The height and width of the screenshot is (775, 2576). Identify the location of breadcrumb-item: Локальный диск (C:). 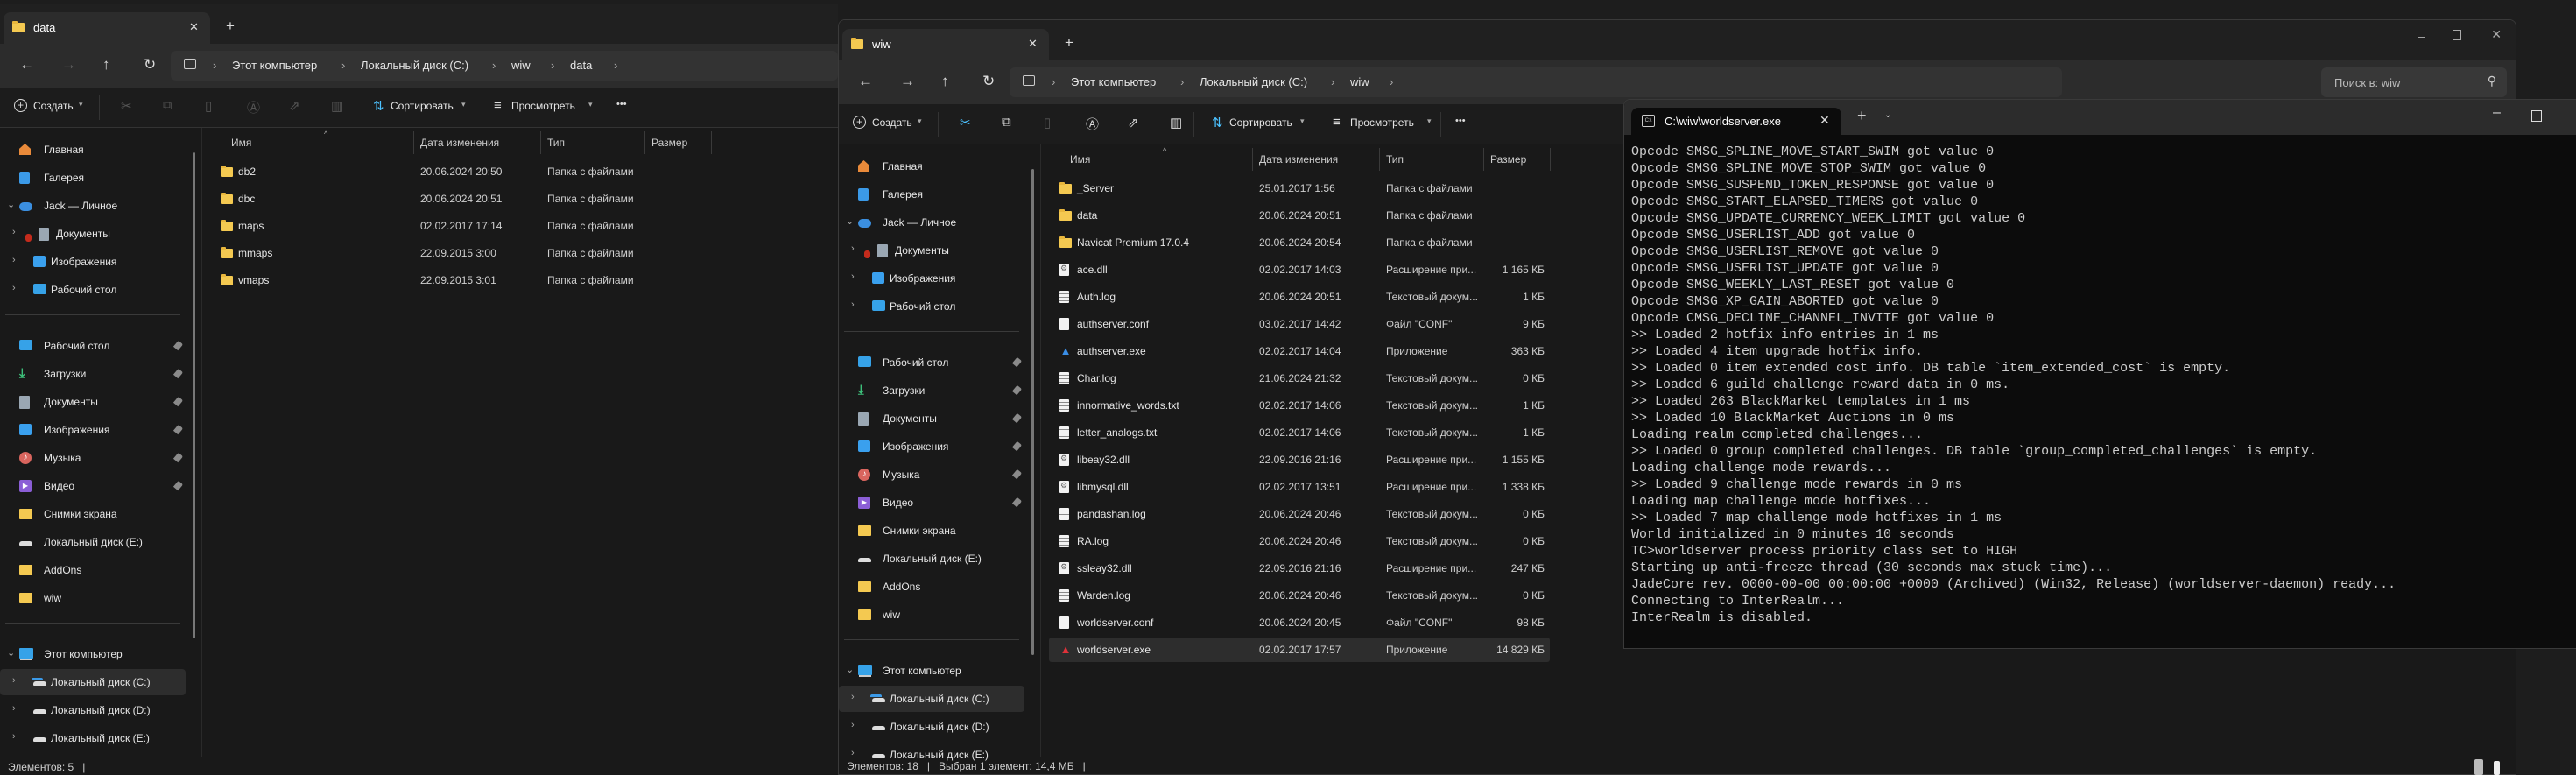
(414, 65).